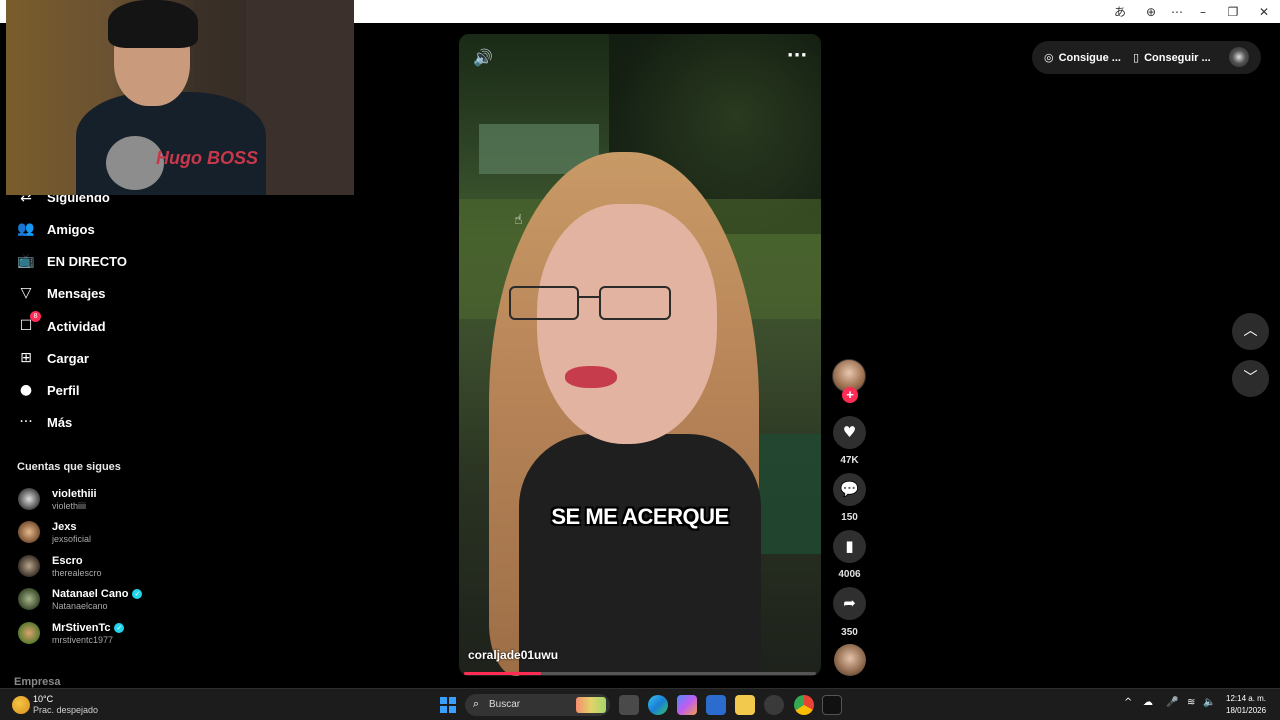  Describe the element at coordinates (26, 422) in the screenshot. I see `more-icon: ···` at that location.